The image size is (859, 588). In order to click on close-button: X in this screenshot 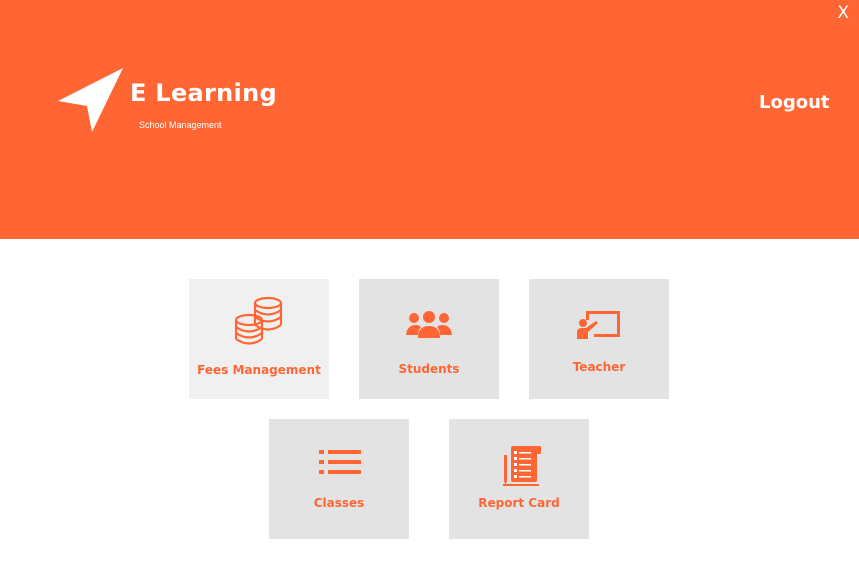, I will do `click(843, 13)`.